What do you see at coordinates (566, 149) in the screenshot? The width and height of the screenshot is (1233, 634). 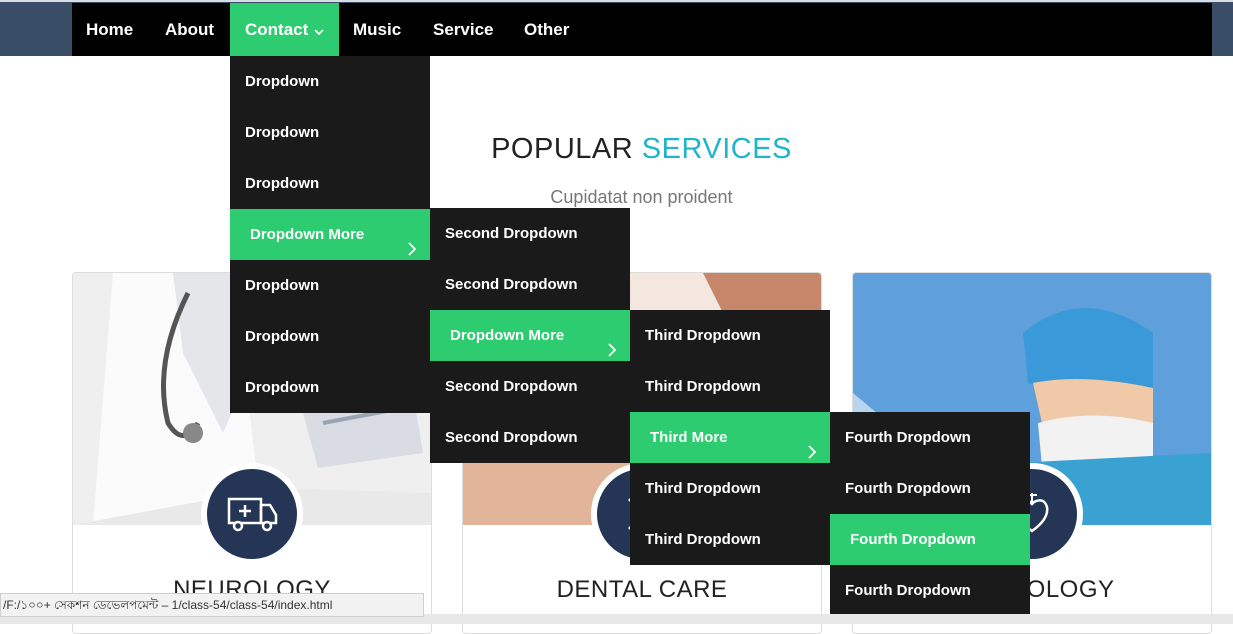 I see `section-title-main: POPULAR` at bounding box center [566, 149].